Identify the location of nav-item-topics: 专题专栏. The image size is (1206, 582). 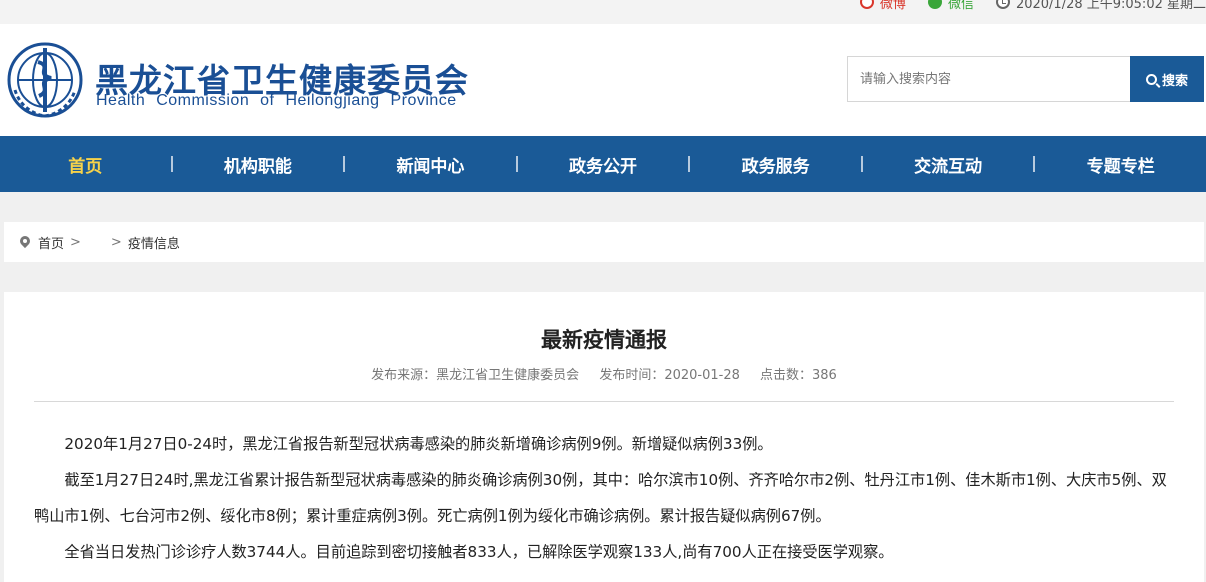
(1120, 164).